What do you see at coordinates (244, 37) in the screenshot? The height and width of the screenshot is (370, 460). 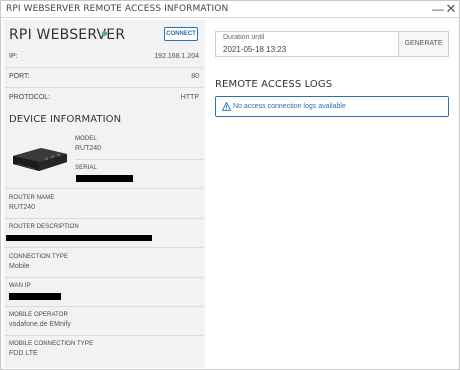 I see `duration-until-label: Duration until` at bounding box center [244, 37].